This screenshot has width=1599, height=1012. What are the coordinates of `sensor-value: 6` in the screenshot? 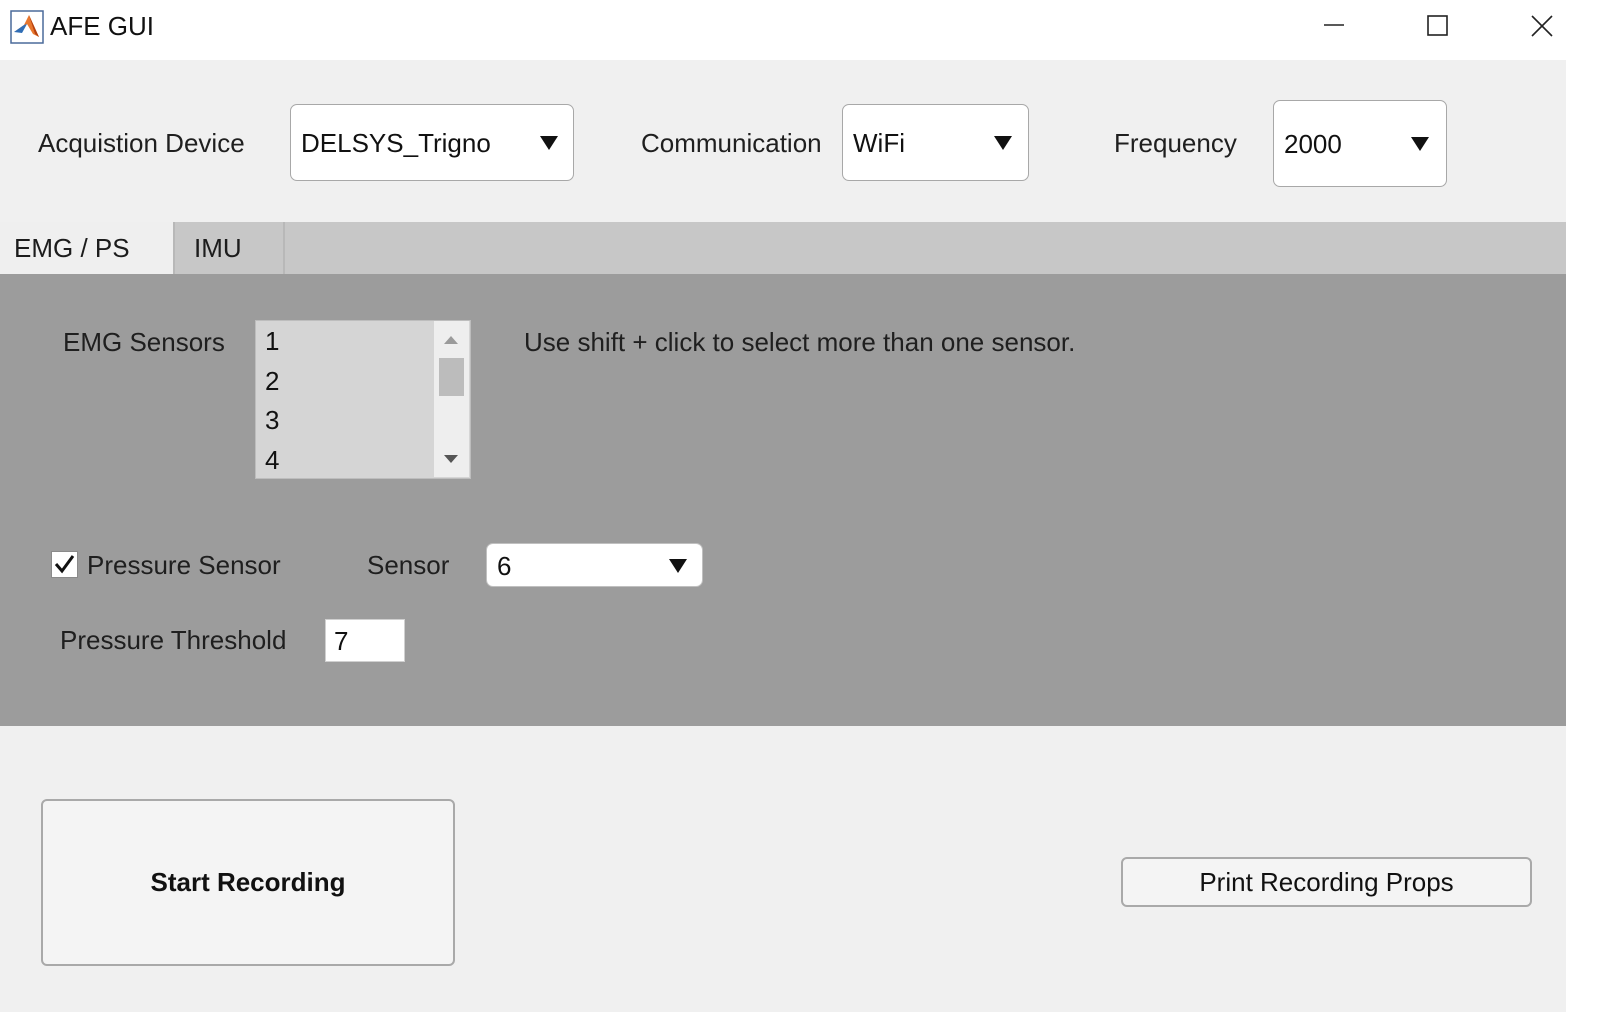 It's located at (504, 566).